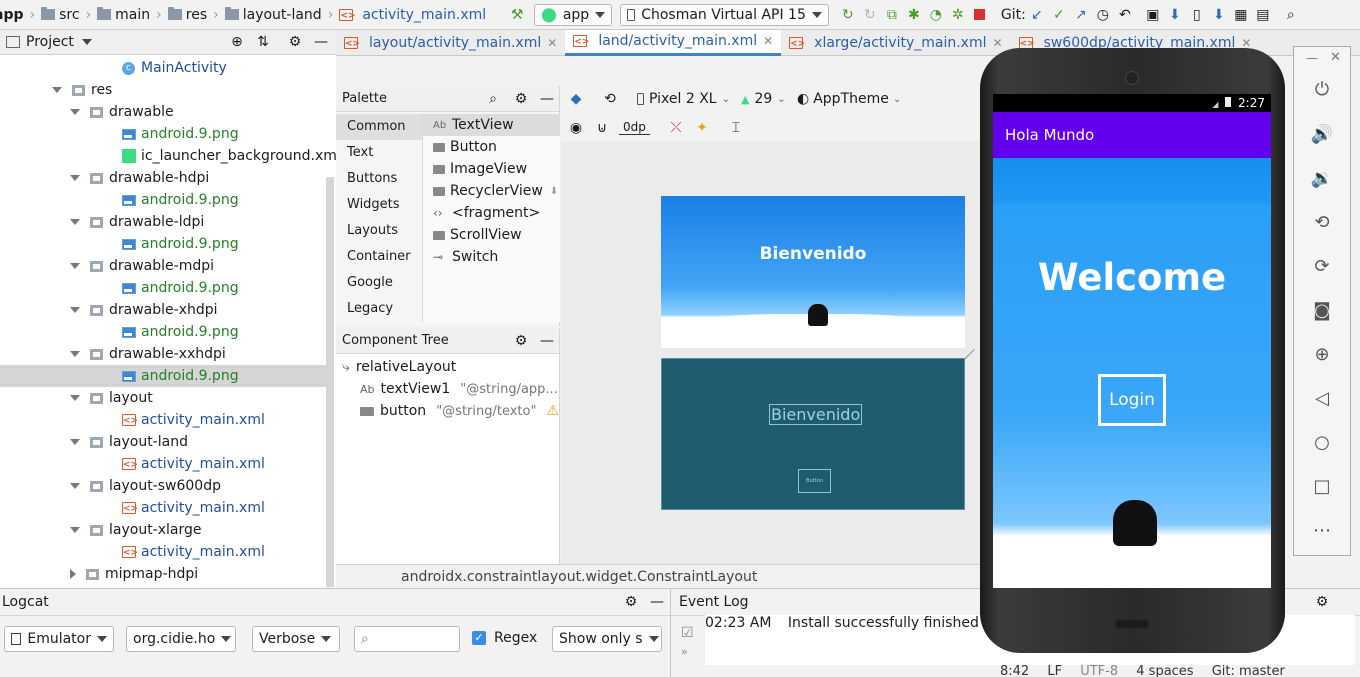 Image resolution: width=1360 pixels, height=677 pixels. I want to click on login-button: Login, so click(1132, 400).